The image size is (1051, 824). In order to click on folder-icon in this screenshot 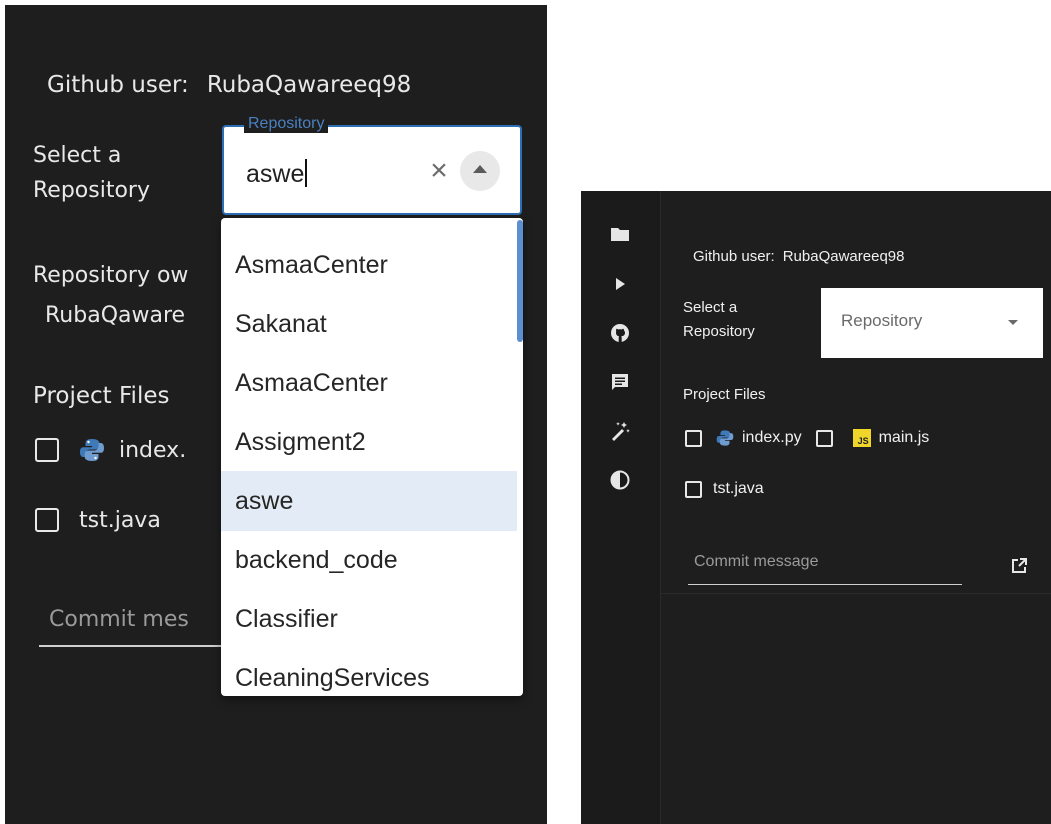, I will do `click(620, 234)`.